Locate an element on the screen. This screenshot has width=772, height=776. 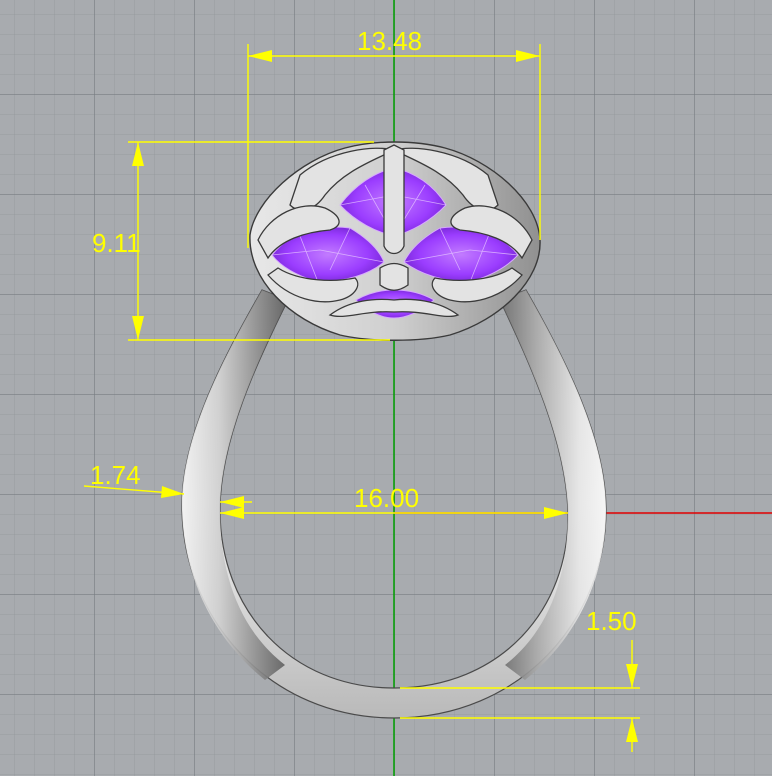
dimension-shank-side: 1.74 is located at coordinates (167, 484).